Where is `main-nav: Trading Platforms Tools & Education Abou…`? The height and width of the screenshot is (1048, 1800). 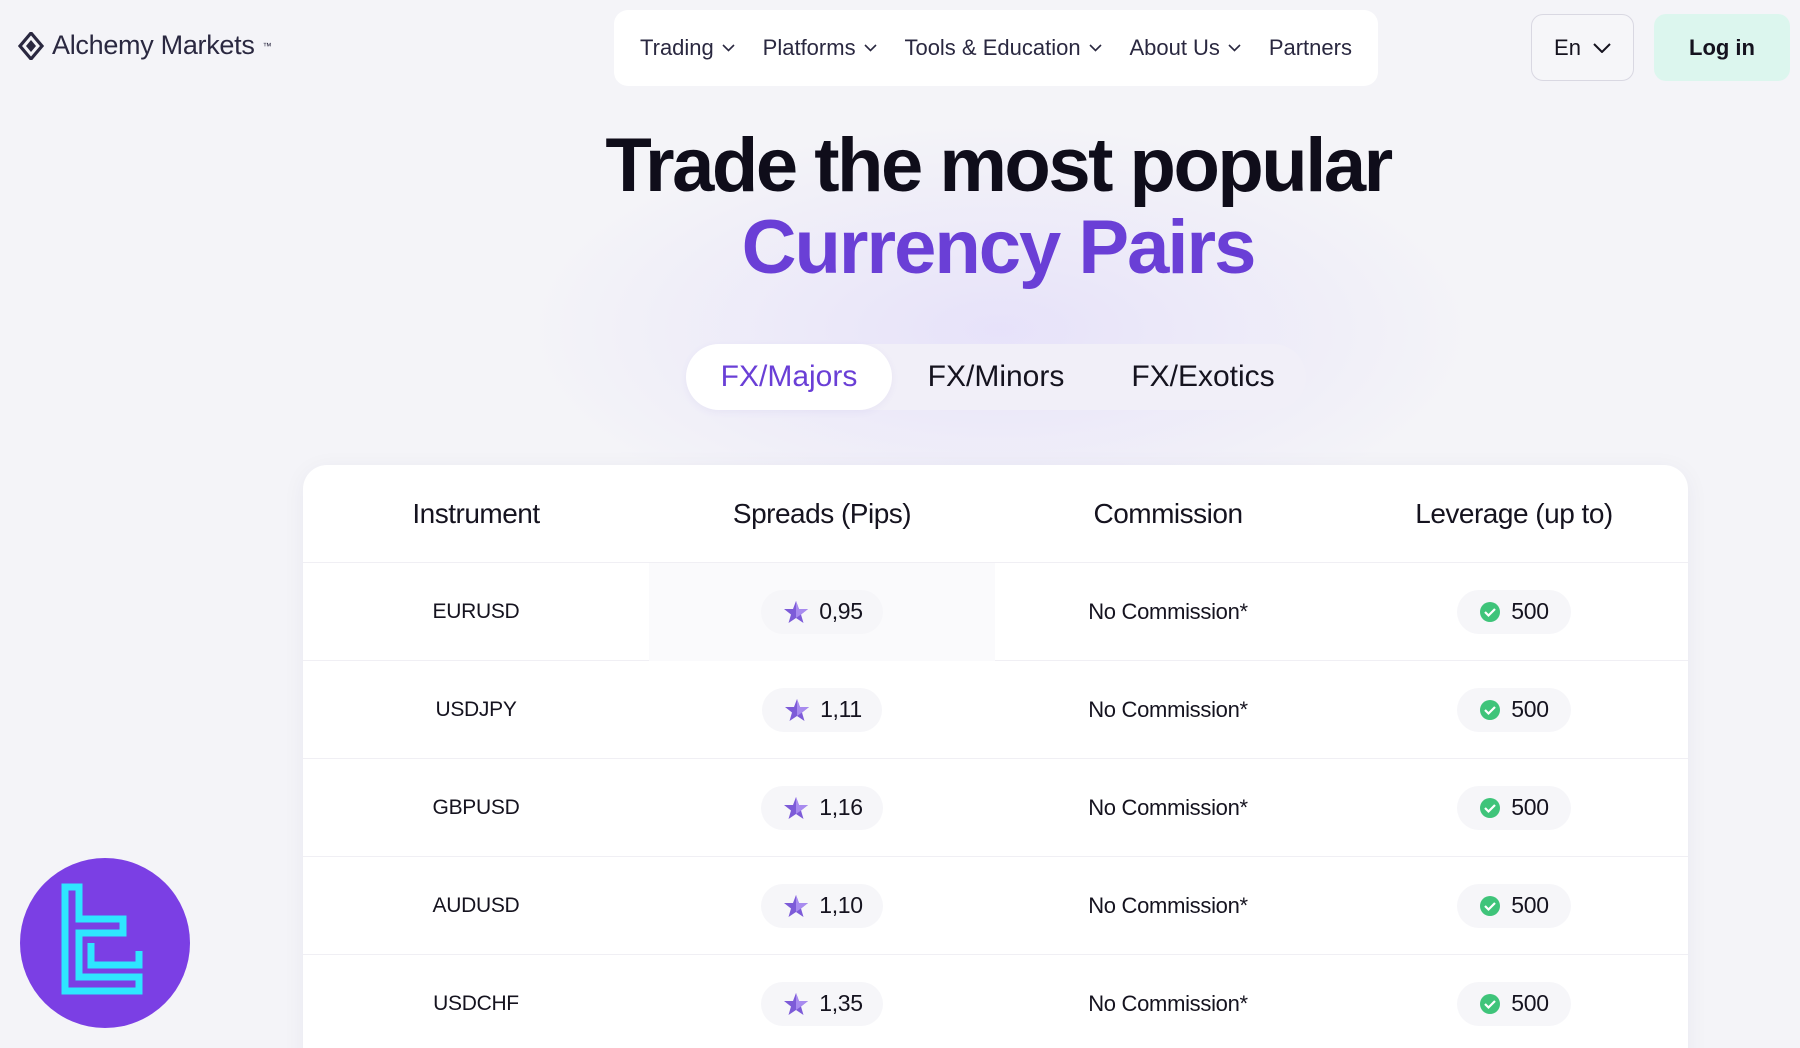
main-nav: Trading Platforms Tools & Education Abou… is located at coordinates (996, 48).